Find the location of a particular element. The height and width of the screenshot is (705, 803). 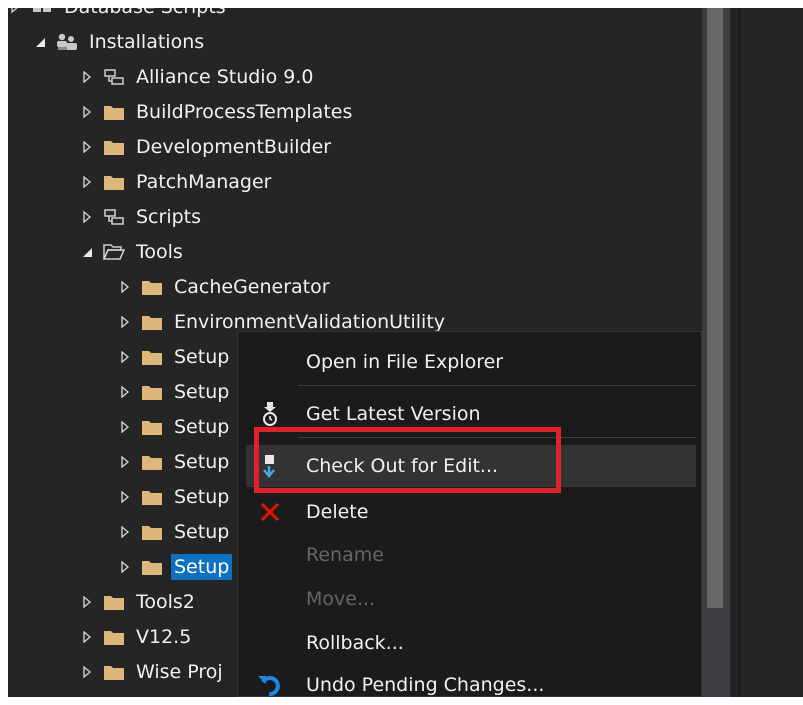

delete-x-icon is located at coordinates (270, 512).